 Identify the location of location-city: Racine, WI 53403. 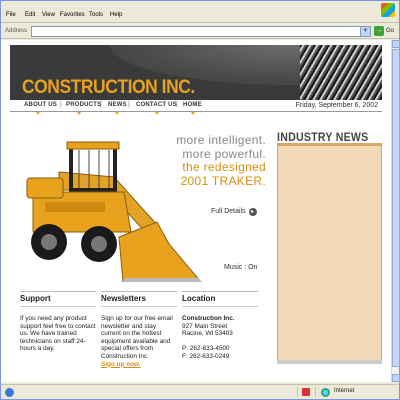
(207, 334).